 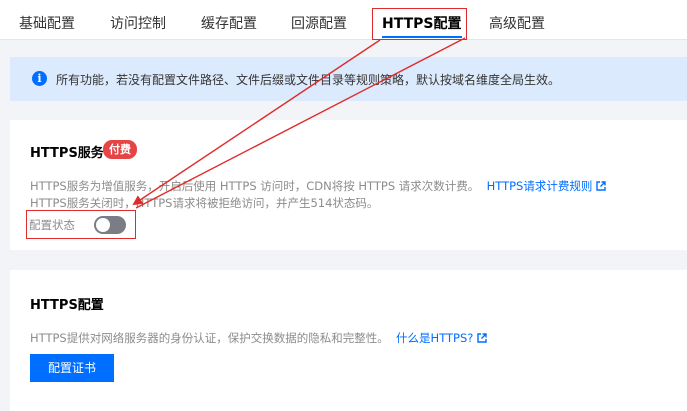 What do you see at coordinates (540, 186) in the screenshot?
I see `billing-rules-link-text: HTTPS请求计费规则` at bounding box center [540, 186].